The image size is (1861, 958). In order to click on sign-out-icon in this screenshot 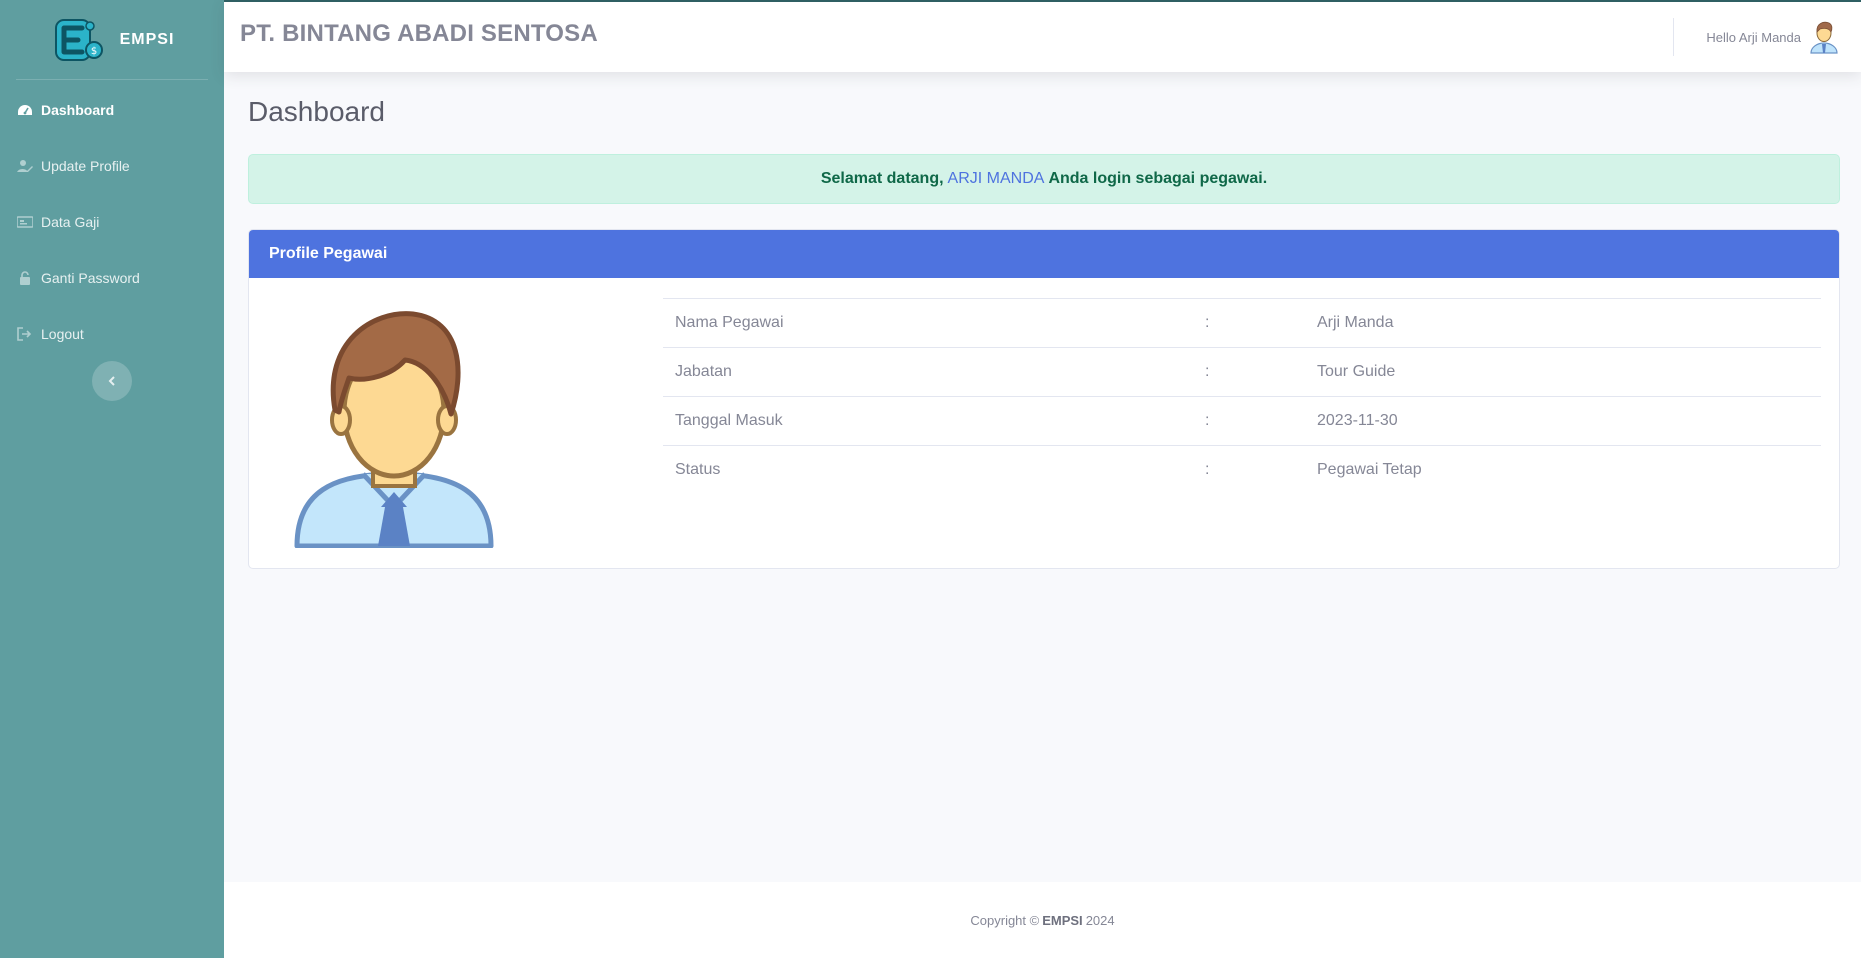, I will do `click(25, 334)`.